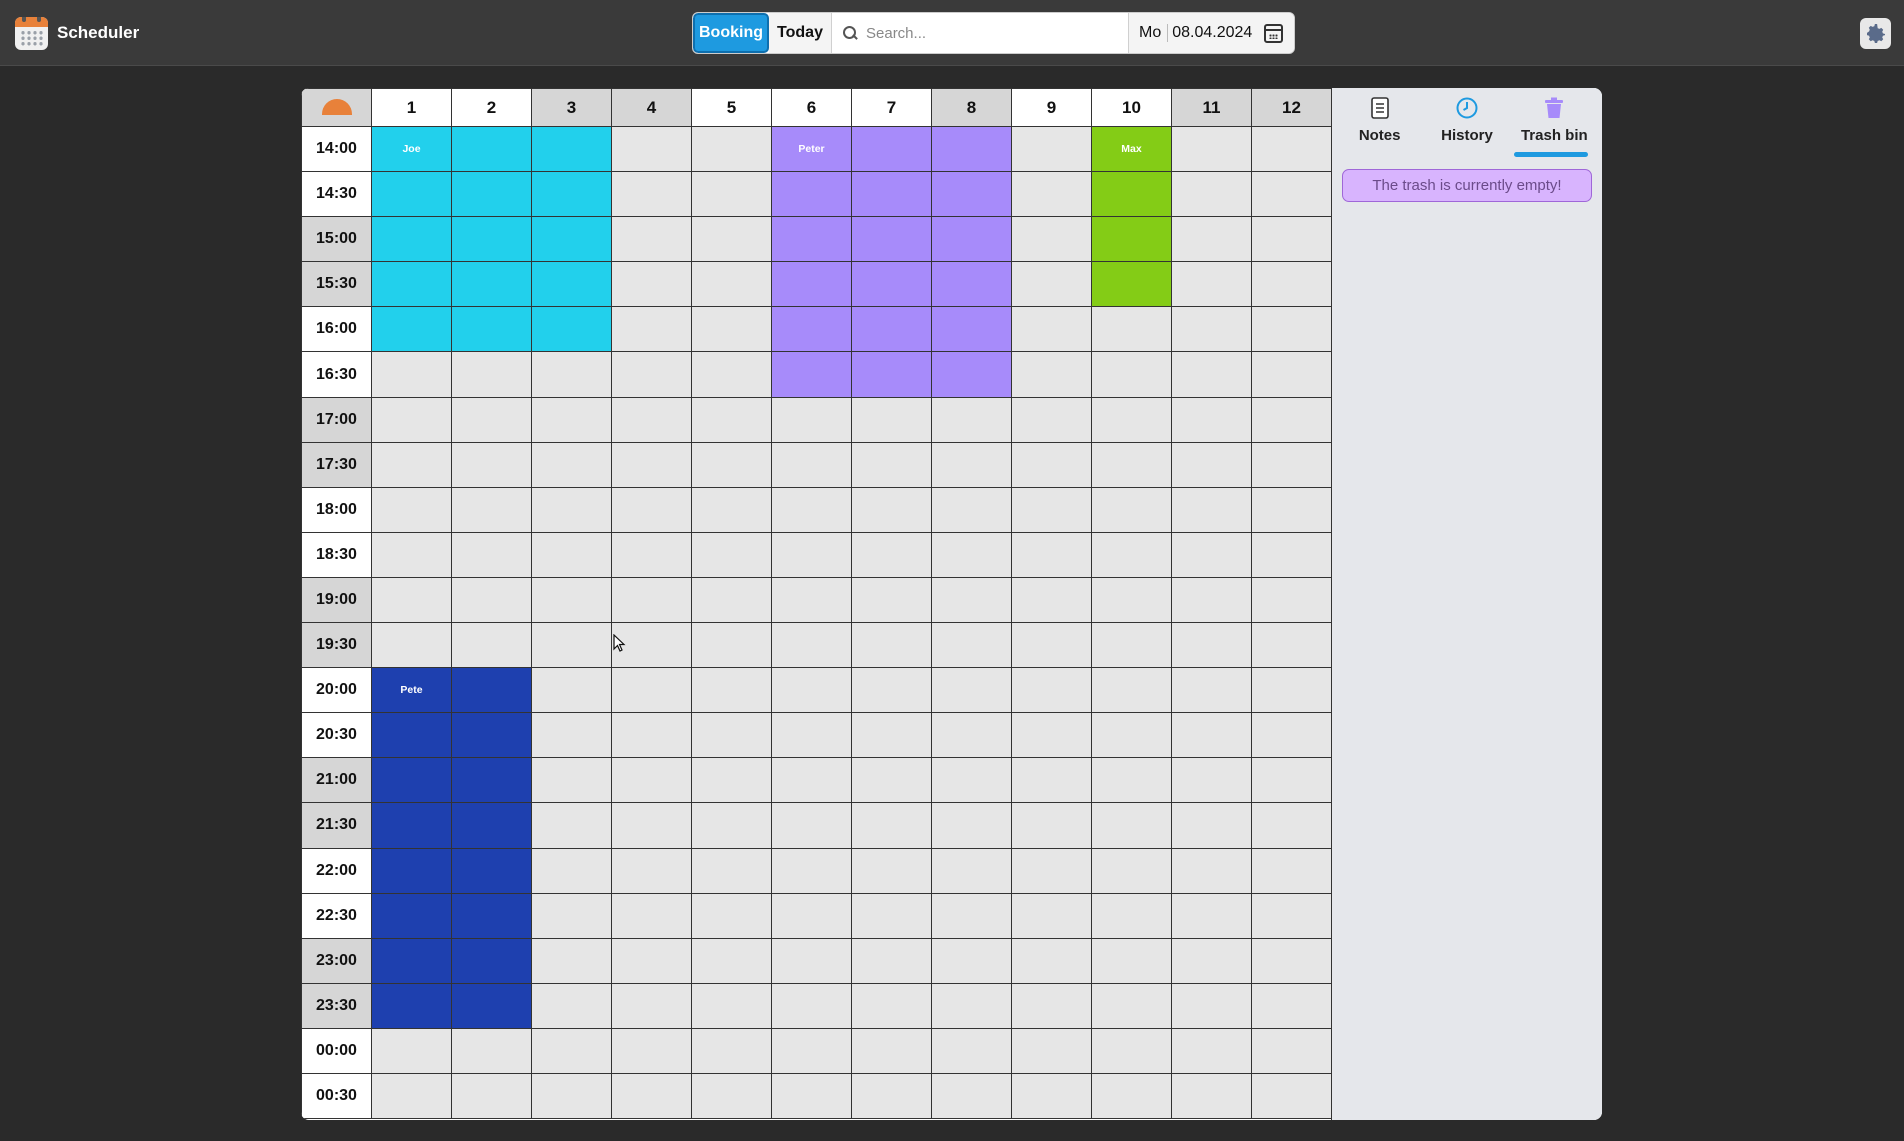 The height and width of the screenshot is (1141, 1904). I want to click on column-header-8: 8, so click(971, 107).